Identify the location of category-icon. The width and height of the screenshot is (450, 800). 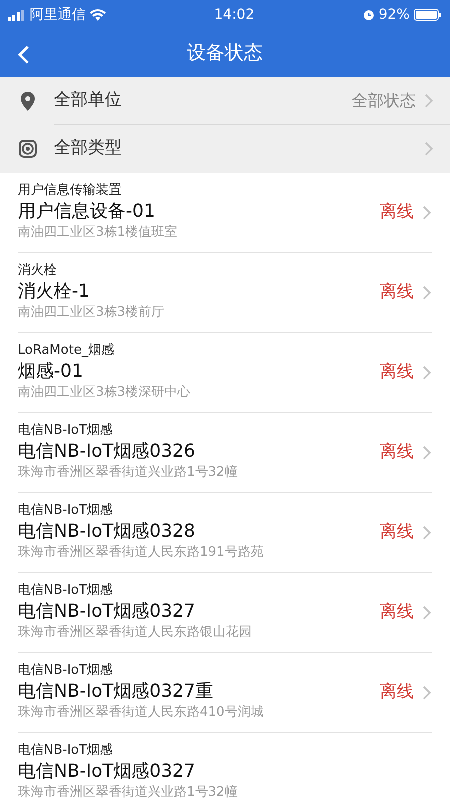
(28, 149).